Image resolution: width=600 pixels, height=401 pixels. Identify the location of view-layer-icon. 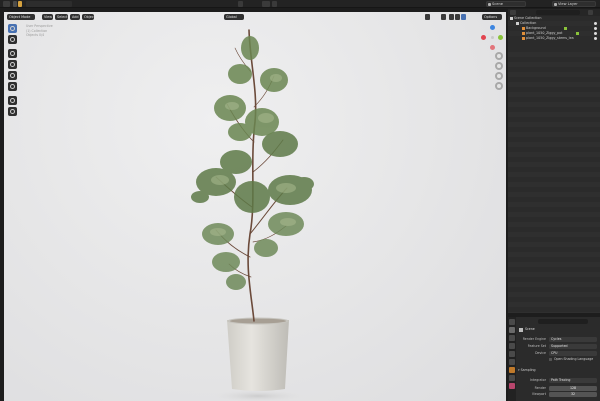
(555, 4).